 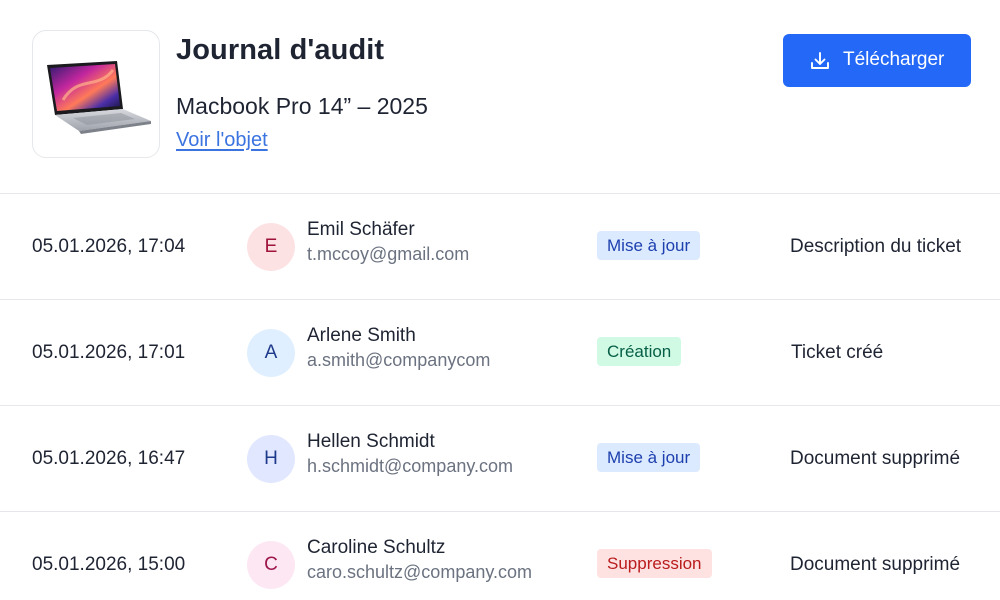 I want to click on product-thumbnail, so click(x=96, y=94).